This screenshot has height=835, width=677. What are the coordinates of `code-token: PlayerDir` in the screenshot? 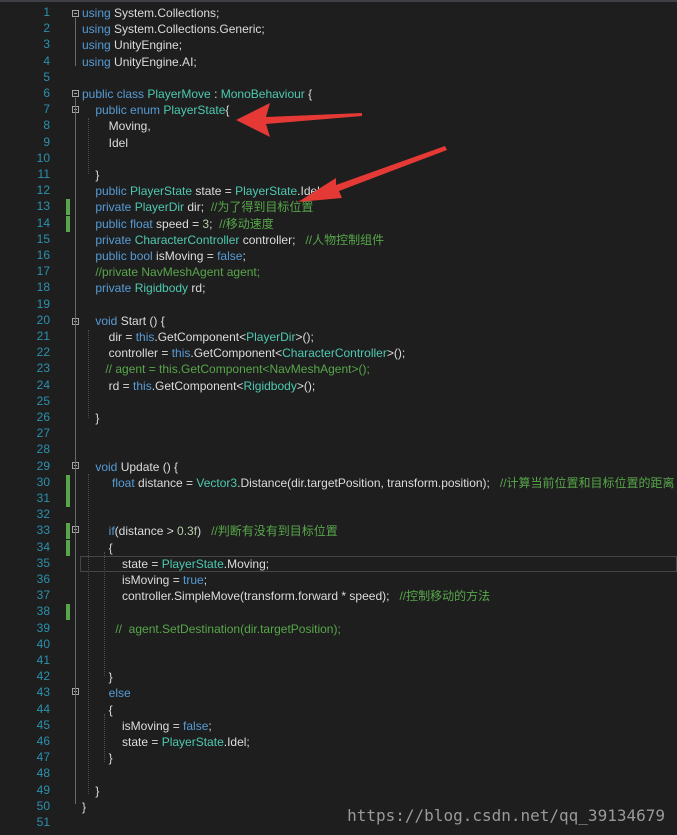 It's located at (271, 337).